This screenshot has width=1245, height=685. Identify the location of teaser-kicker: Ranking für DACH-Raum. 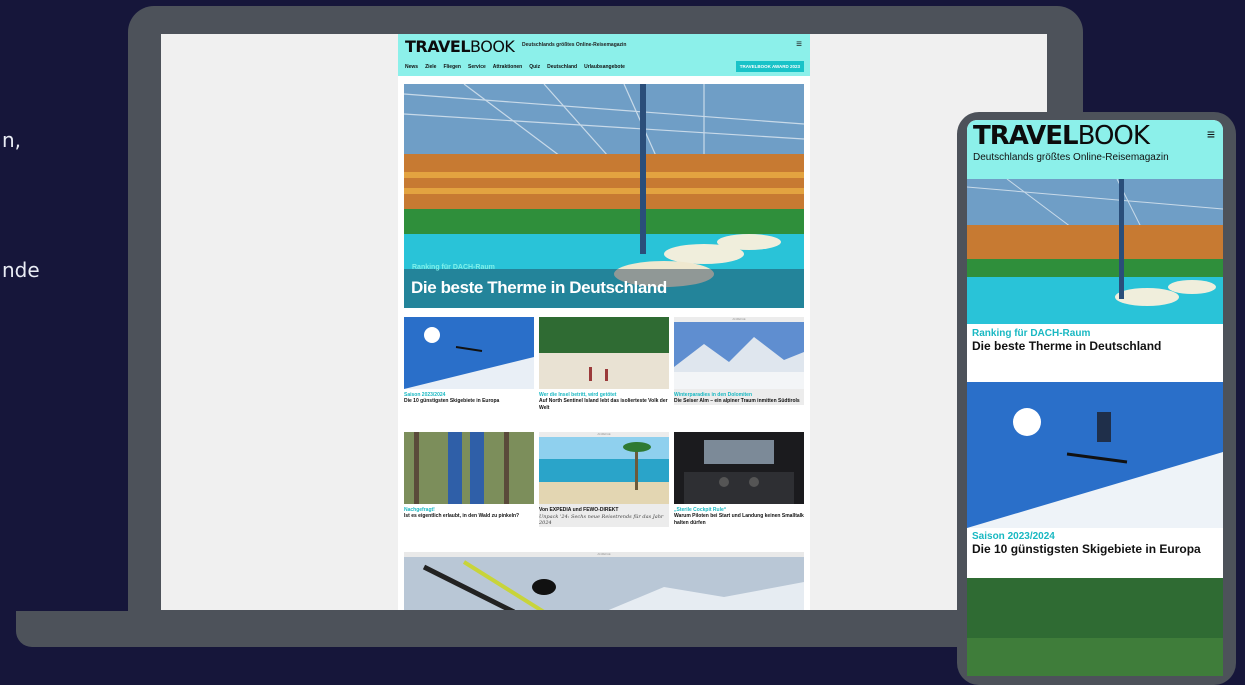
(1031, 333).